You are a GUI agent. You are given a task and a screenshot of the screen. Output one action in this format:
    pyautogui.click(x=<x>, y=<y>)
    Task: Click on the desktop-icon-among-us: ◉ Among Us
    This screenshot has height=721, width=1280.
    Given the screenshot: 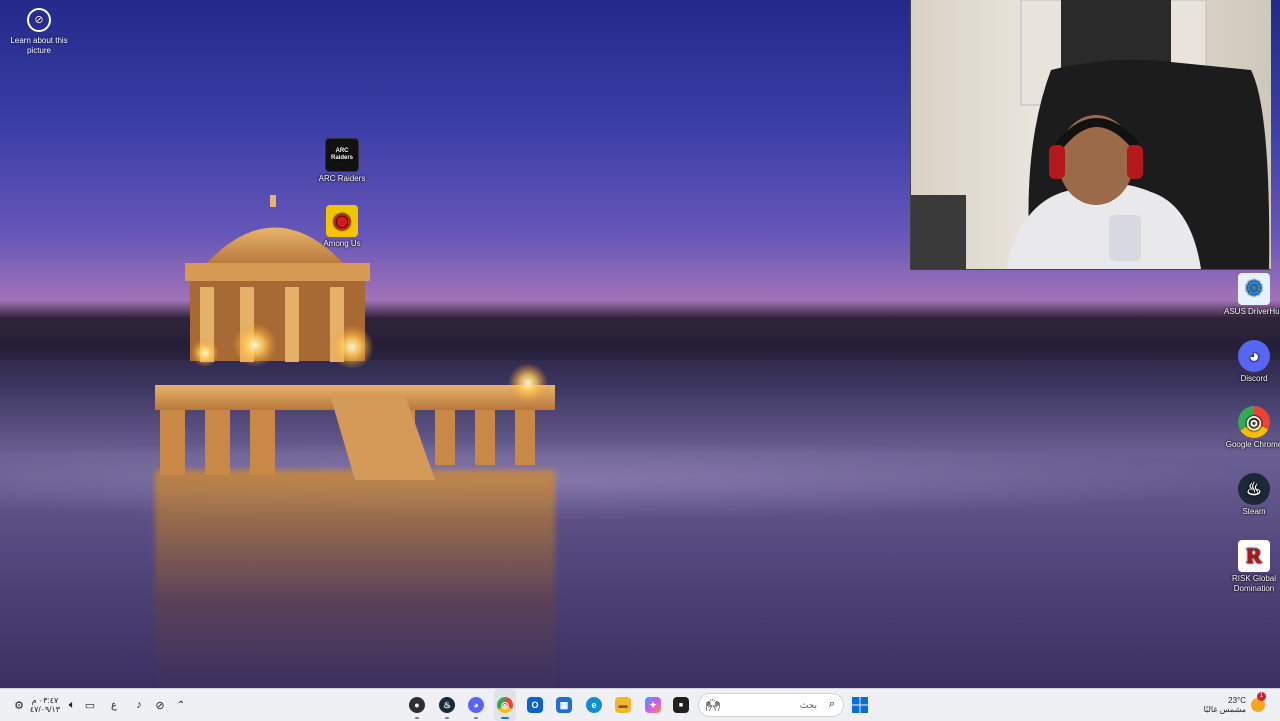 What is the action you would take?
    pyautogui.click(x=342, y=227)
    